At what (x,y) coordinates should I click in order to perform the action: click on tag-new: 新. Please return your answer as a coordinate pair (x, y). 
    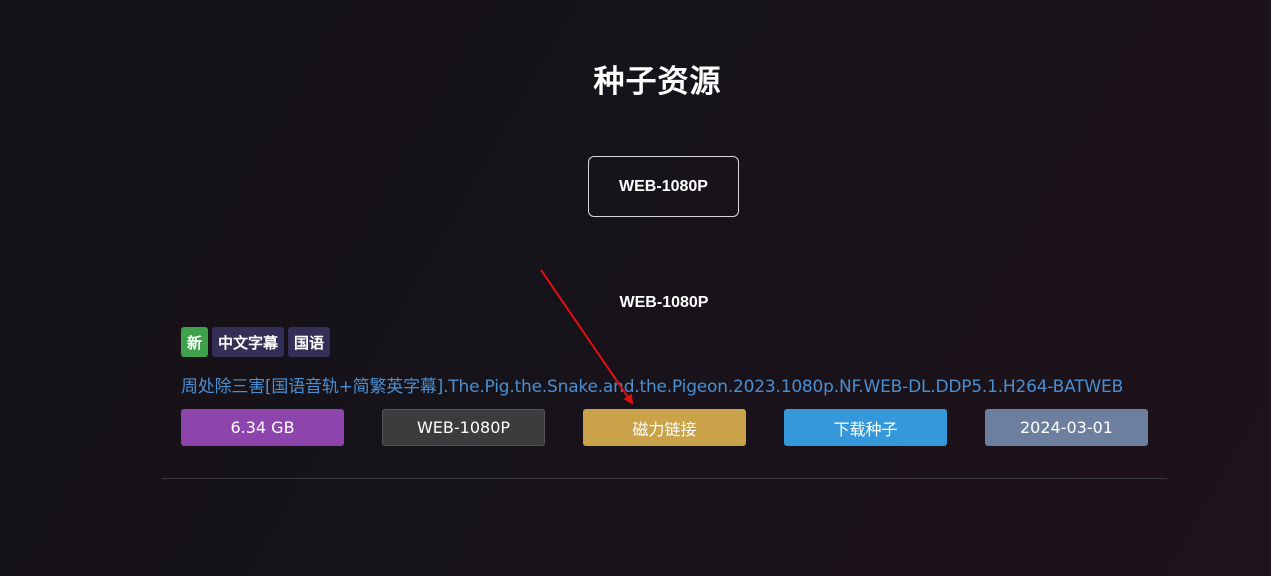
    Looking at the image, I should click on (195, 342).